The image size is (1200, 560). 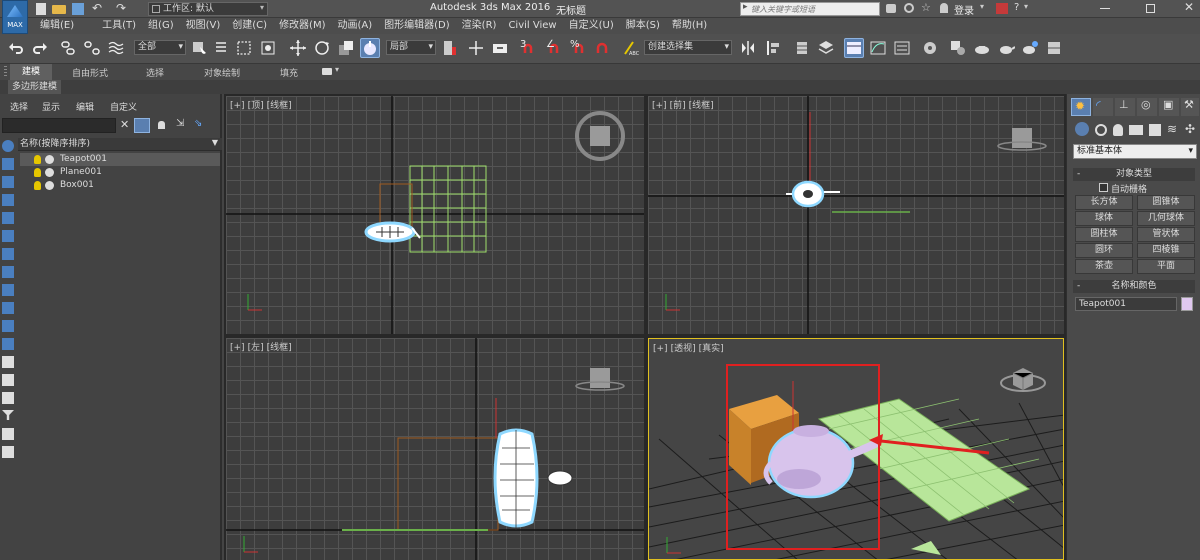 I want to click on menu-create: 创建(C), so click(x=249, y=26).